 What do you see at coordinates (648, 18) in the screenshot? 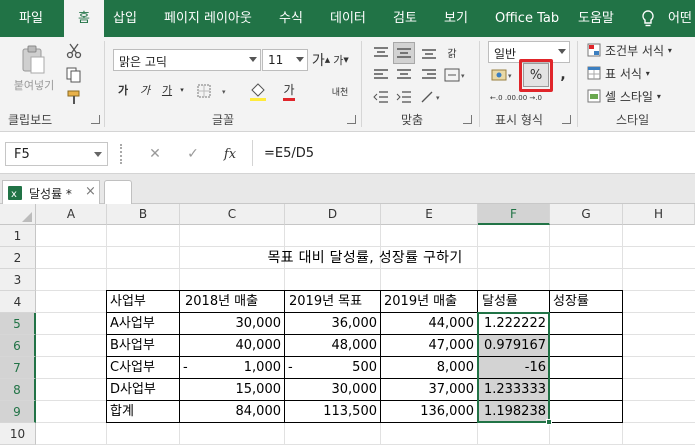
I see `lightbulb-icon` at bounding box center [648, 18].